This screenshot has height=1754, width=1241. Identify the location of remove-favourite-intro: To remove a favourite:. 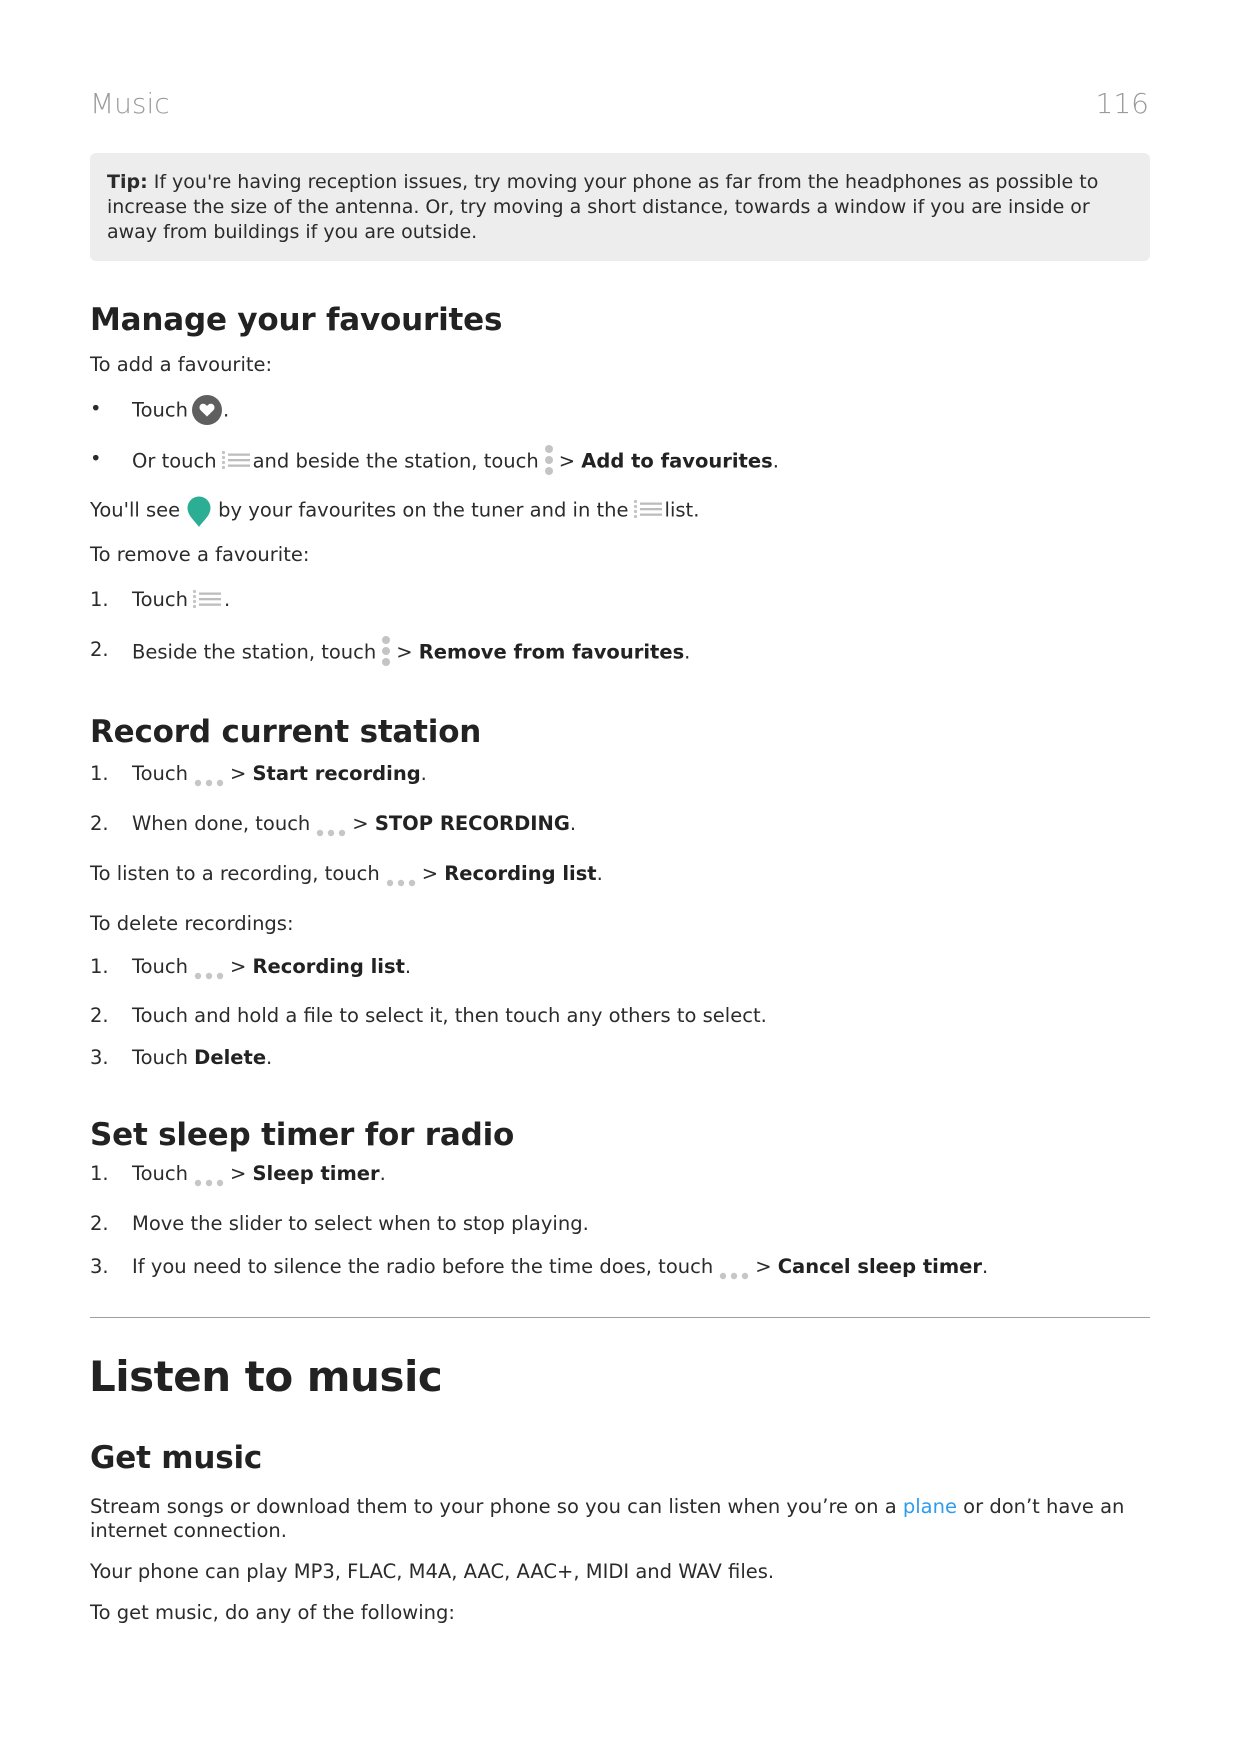
(200, 554).